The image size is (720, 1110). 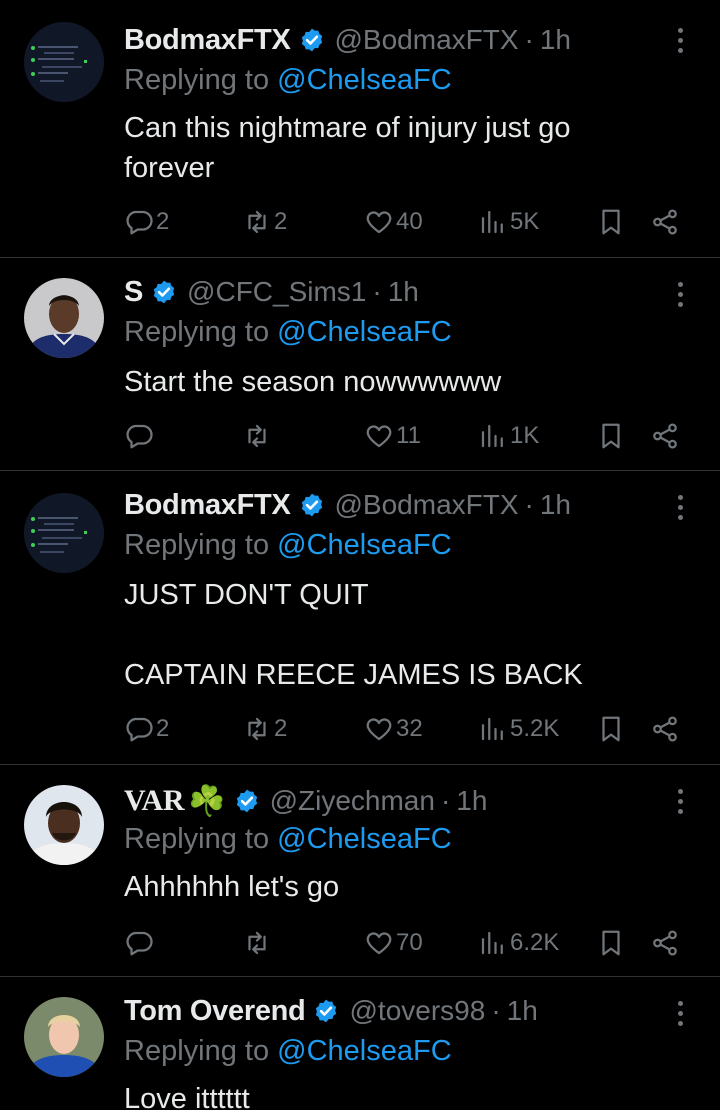 I want to click on avatar-photo-image, so click(x=64, y=1037).